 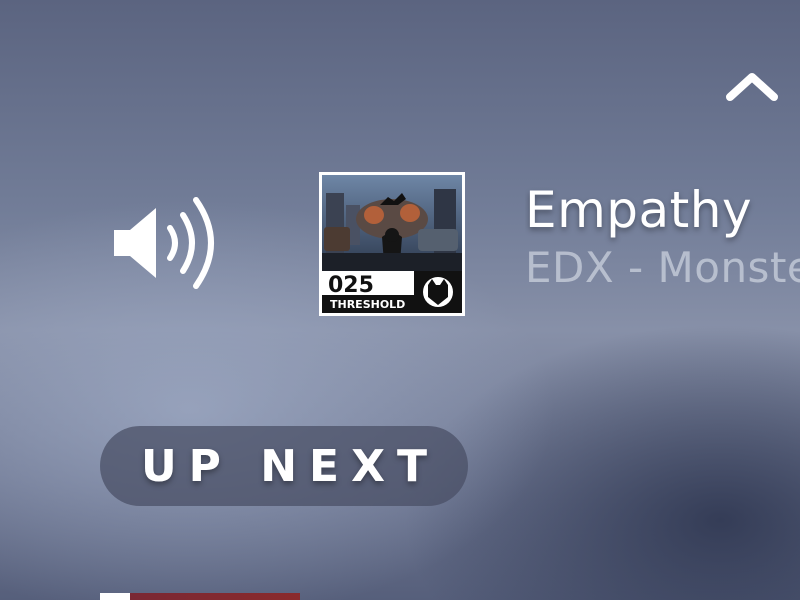 I want to click on speaker-volume-icon, so click(x=164, y=243).